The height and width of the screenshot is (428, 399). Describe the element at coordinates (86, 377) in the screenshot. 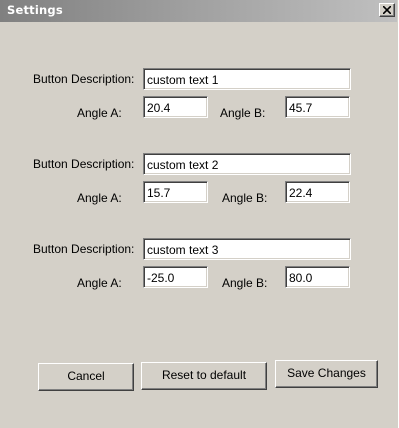

I see `cancel-button: Cancel` at that location.